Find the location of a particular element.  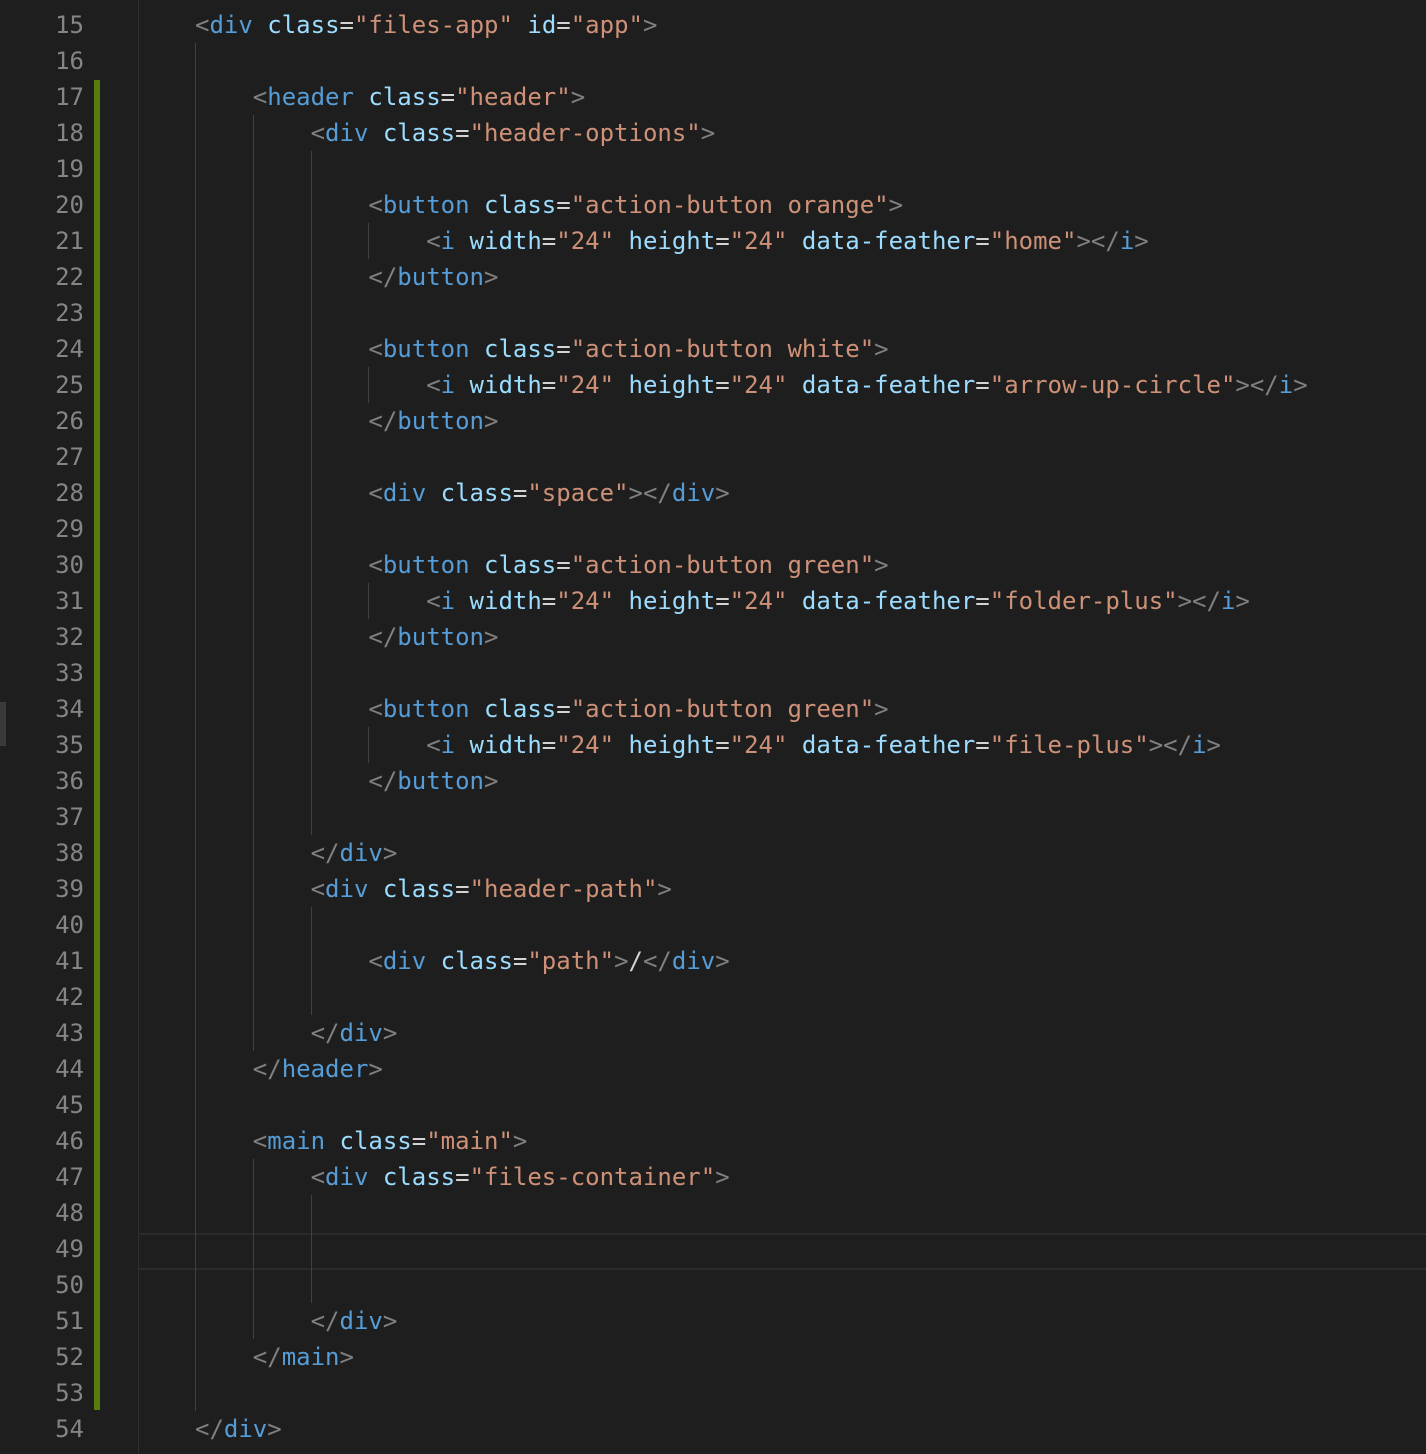

code-line: <div class="files-app" id="app"> is located at coordinates (426, 25).